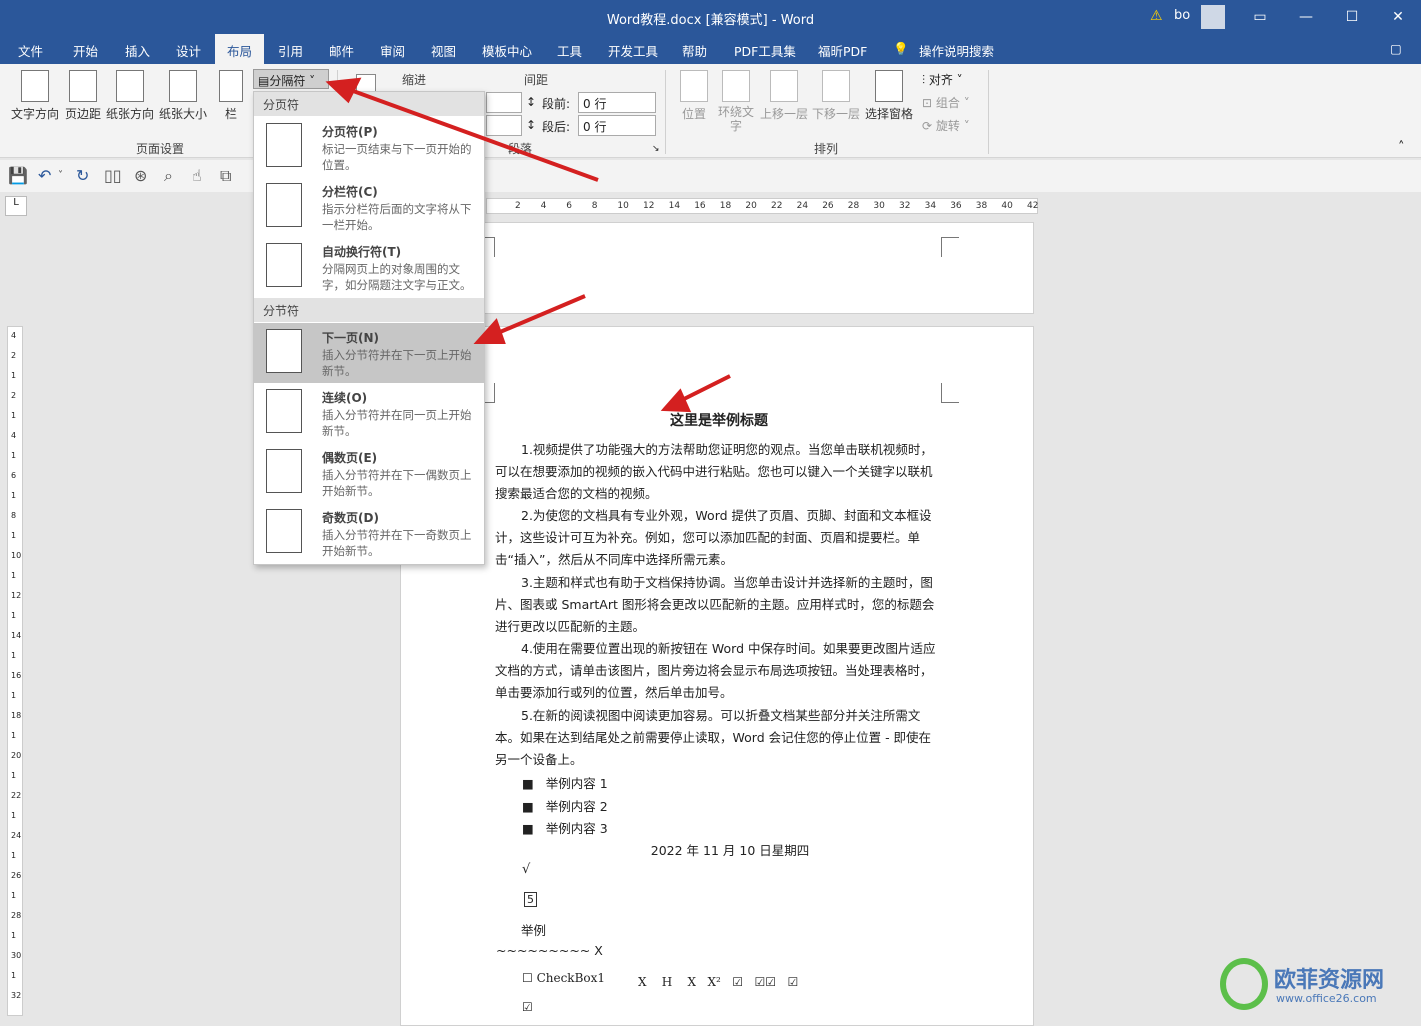  What do you see at coordinates (414, 80) in the screenshot?
I see `indent-label: 缩进` at bounding box center [414, 80].